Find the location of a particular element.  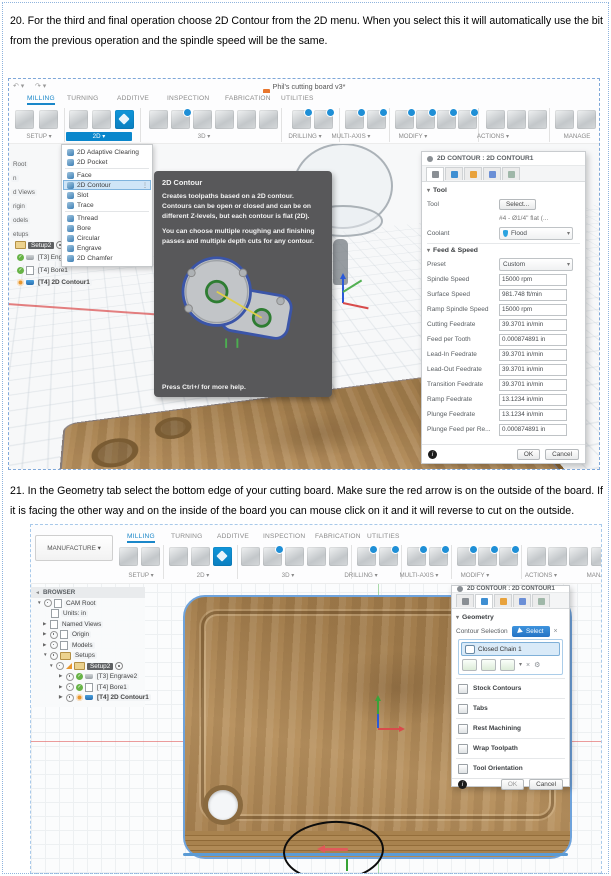

drilling-icon is located at coordinates (302, 118).